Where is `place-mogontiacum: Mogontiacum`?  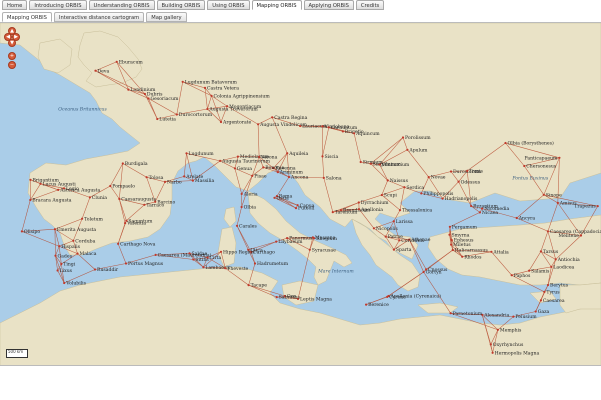
place-mogontiacum: Mogontiacum is located at coordinates (244, 107).